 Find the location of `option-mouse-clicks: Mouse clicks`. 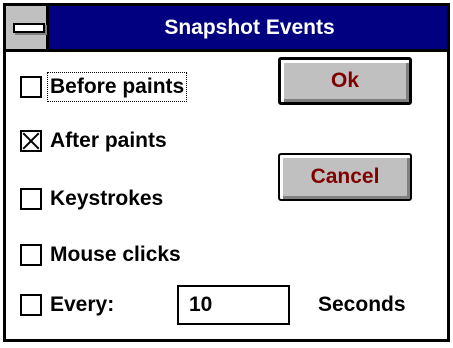

option-mouse-clicks: Mouse clicks is located at coordinates (100, 255).